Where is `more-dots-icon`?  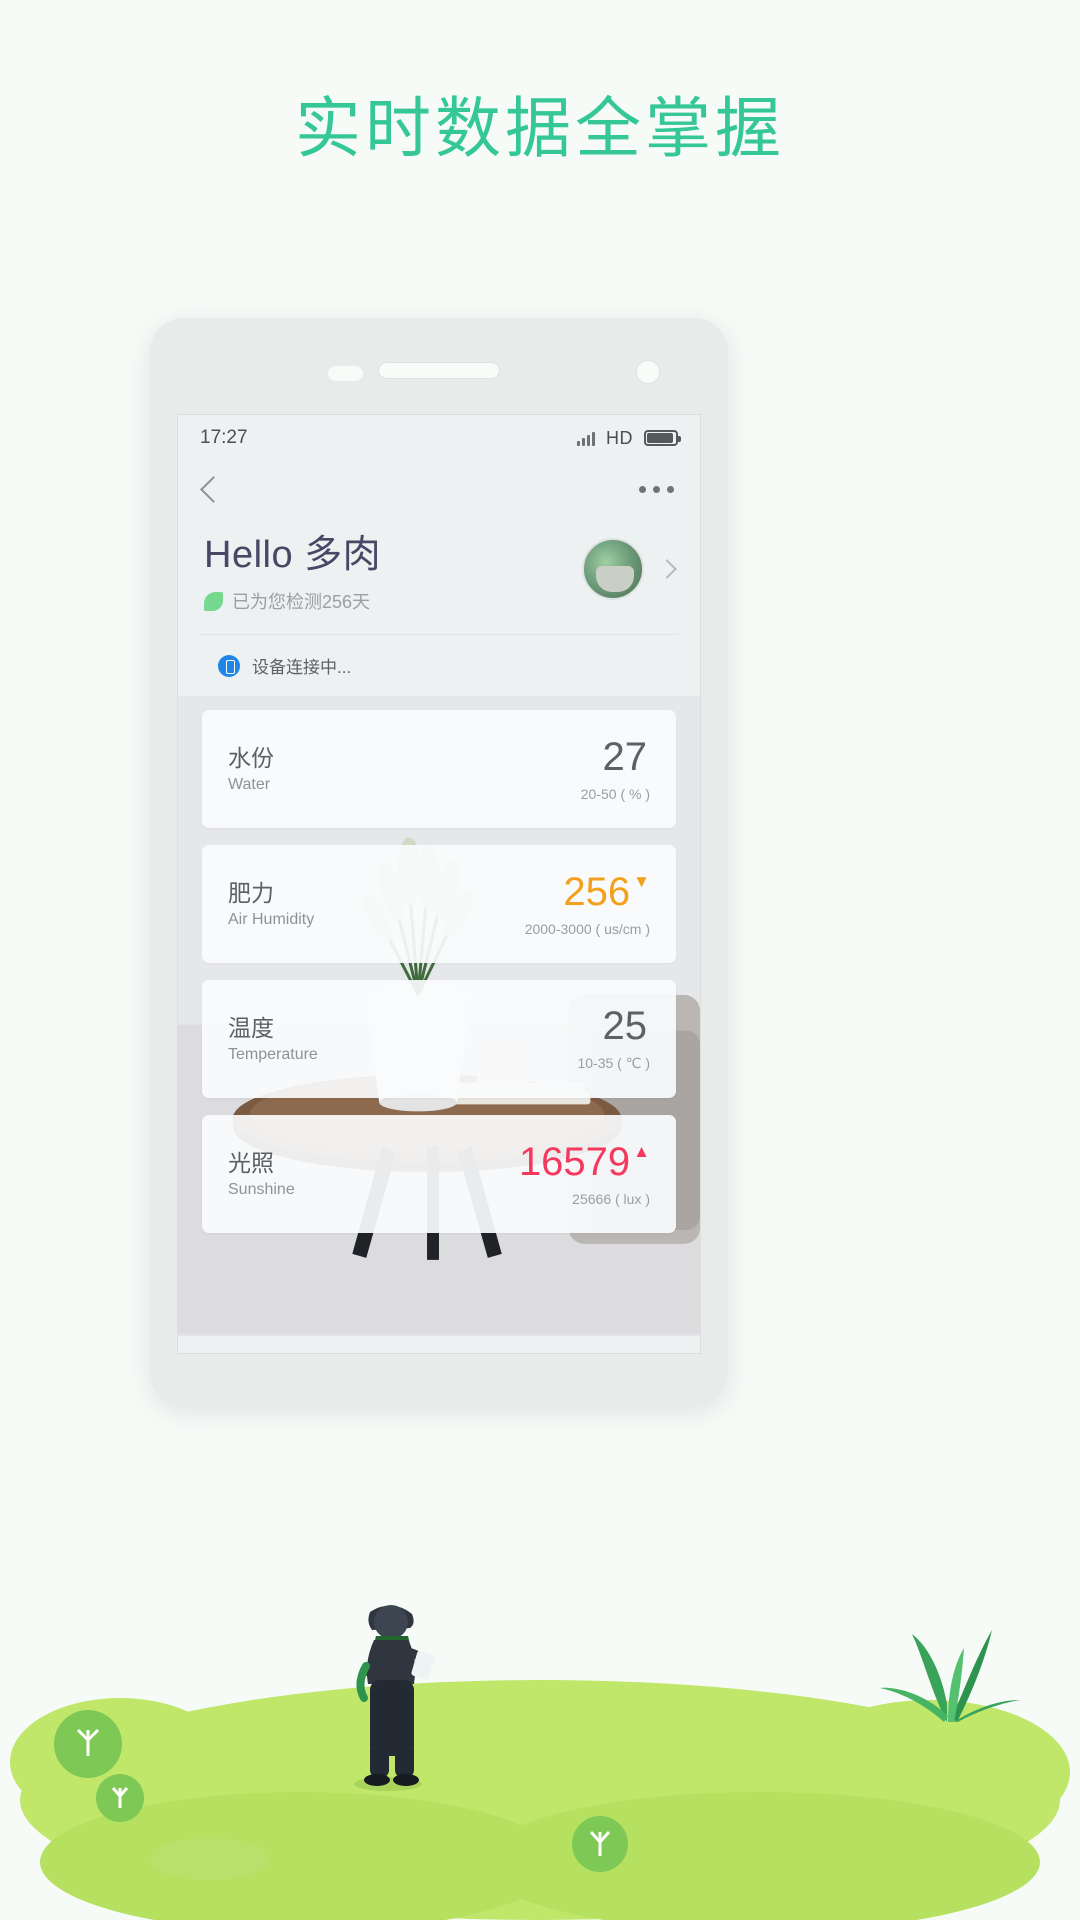 more-dots-icon is located at coordinates (656, 489).